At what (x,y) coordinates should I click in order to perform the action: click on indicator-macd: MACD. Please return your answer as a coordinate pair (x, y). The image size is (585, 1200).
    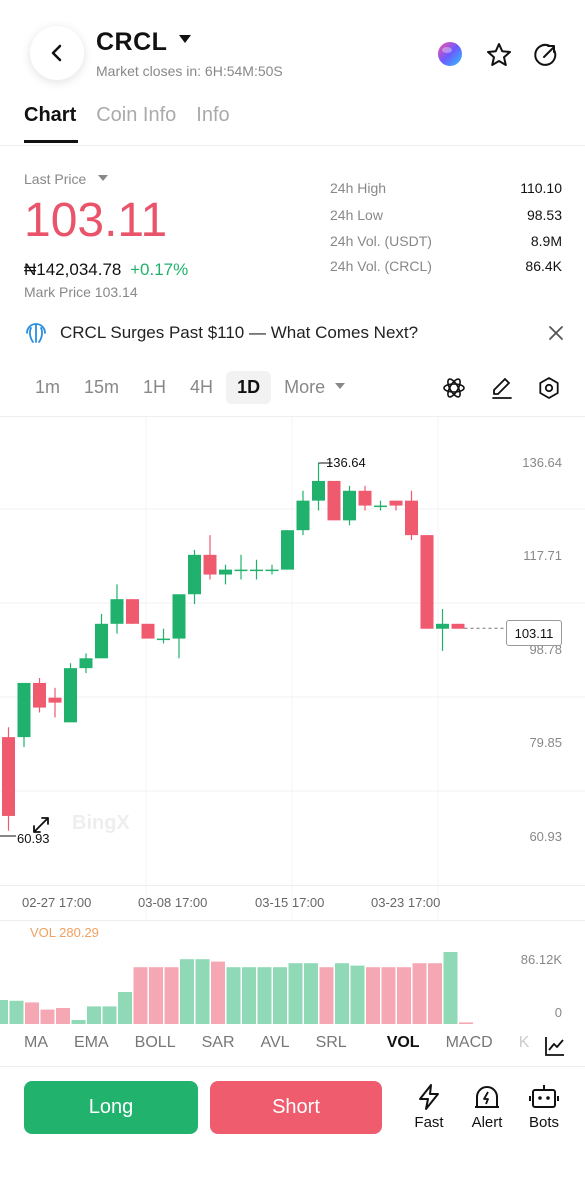
    Looking at the image, I should click on (469, 1043).